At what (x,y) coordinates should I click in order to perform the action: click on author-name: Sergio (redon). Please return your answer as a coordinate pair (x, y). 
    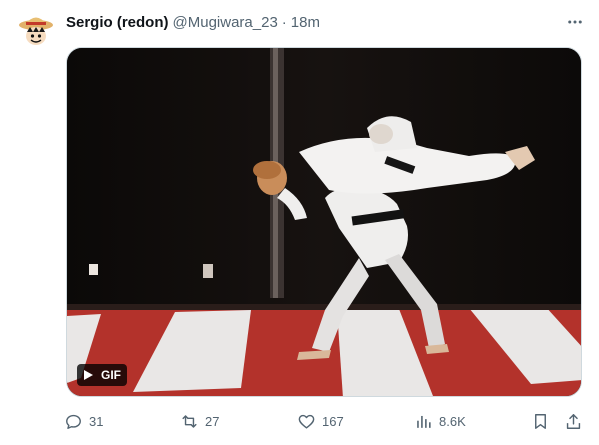
    Looking at the image, I should click on (117, 22).